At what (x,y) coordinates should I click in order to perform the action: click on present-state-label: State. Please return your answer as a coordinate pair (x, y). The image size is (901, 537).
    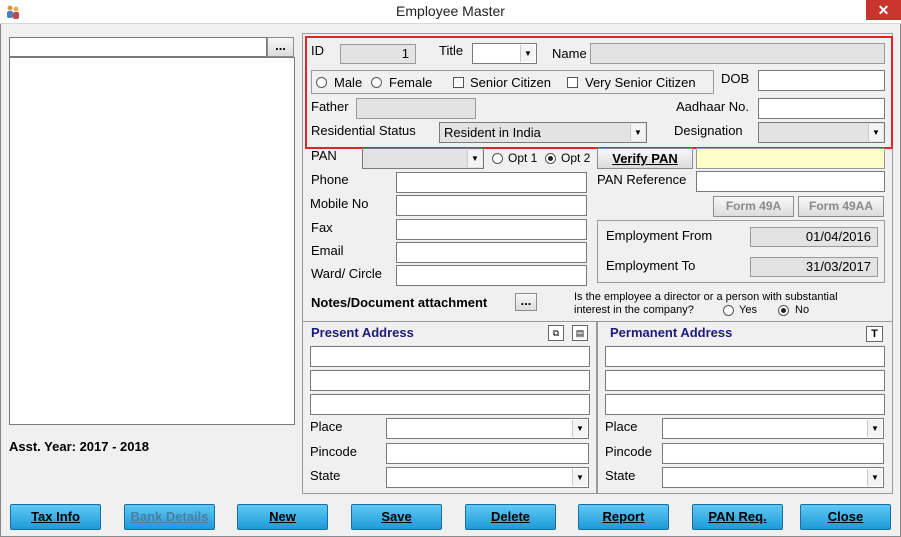
    Looking at the image, I should click on (325, 475).